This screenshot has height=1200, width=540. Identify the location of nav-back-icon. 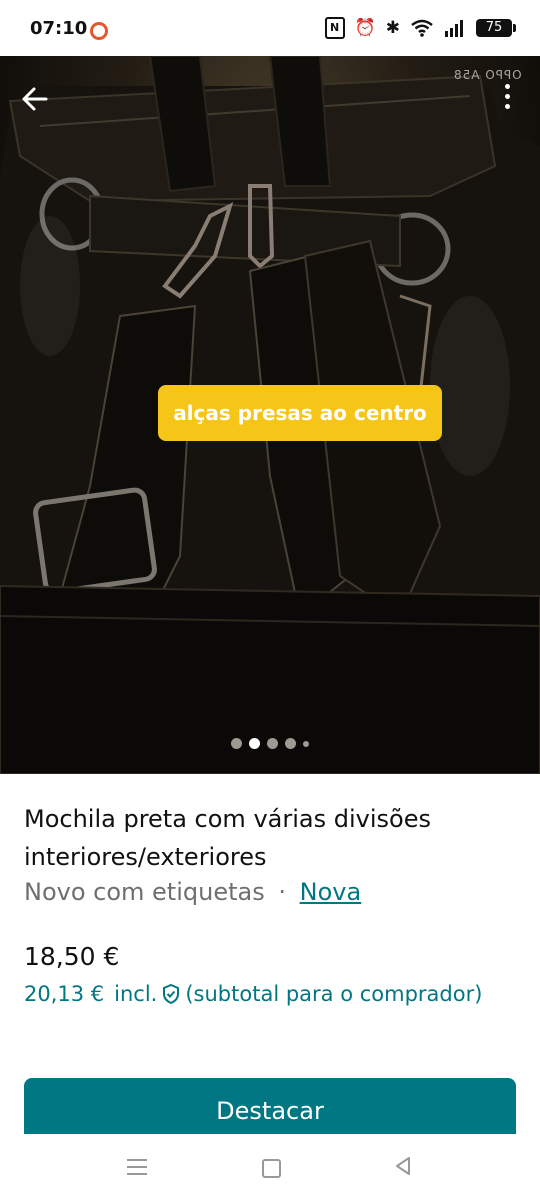
(403, 1166).